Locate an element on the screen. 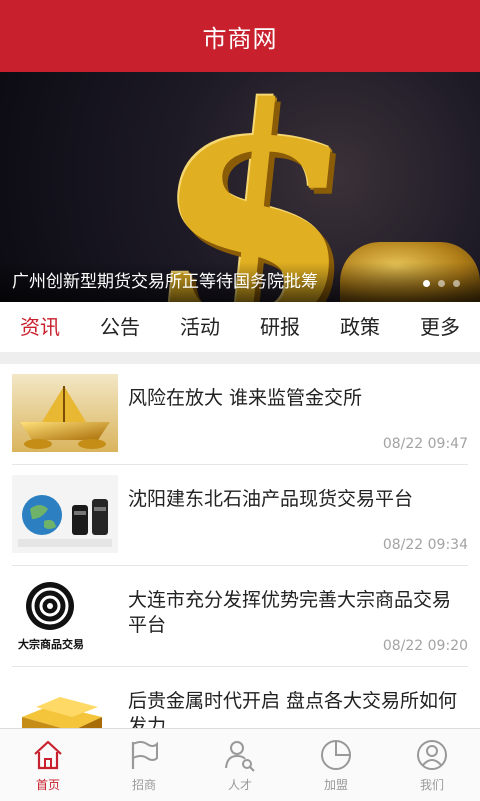 The width and height of the screenshot is (480, 801). tab-more: 更多 is located at coordinates (440, 327).